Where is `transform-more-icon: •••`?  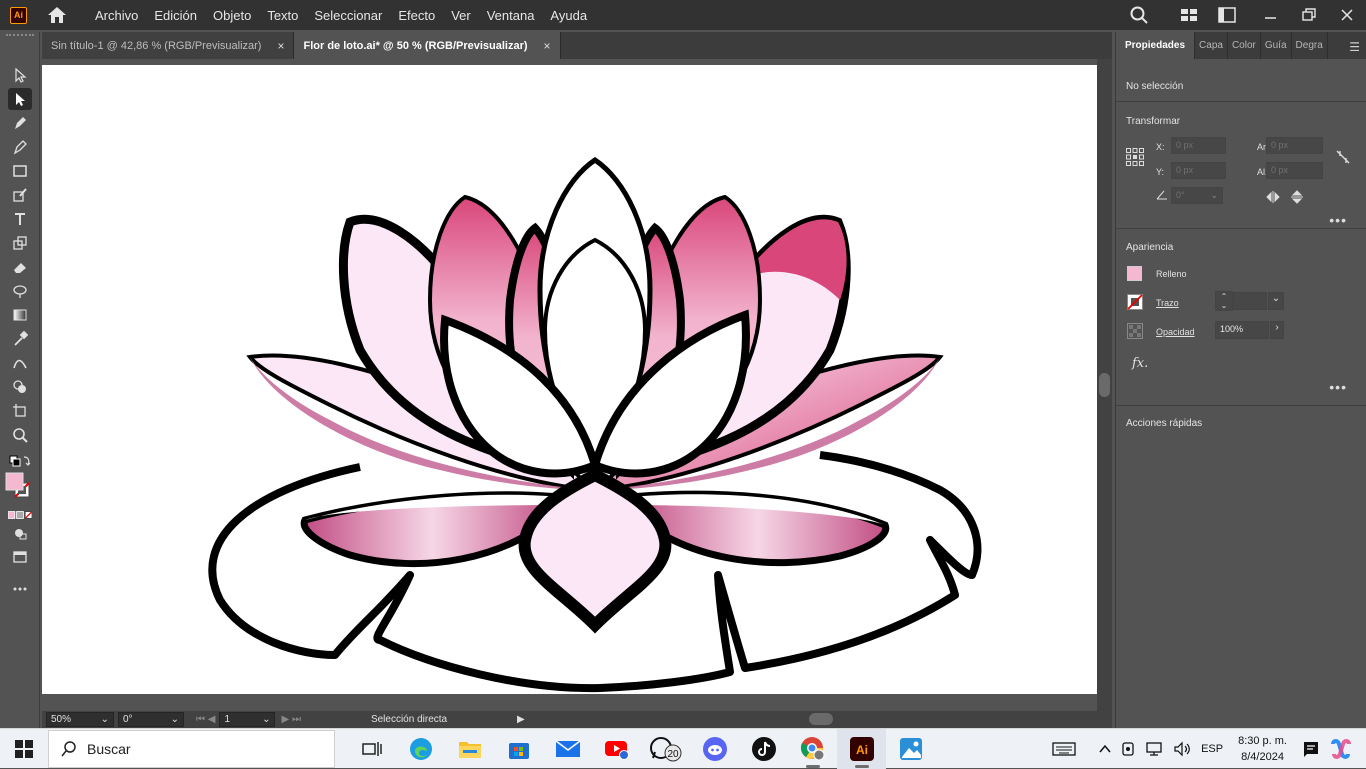 transform-more-icon: ••• is located at coordinates (1338, 220).